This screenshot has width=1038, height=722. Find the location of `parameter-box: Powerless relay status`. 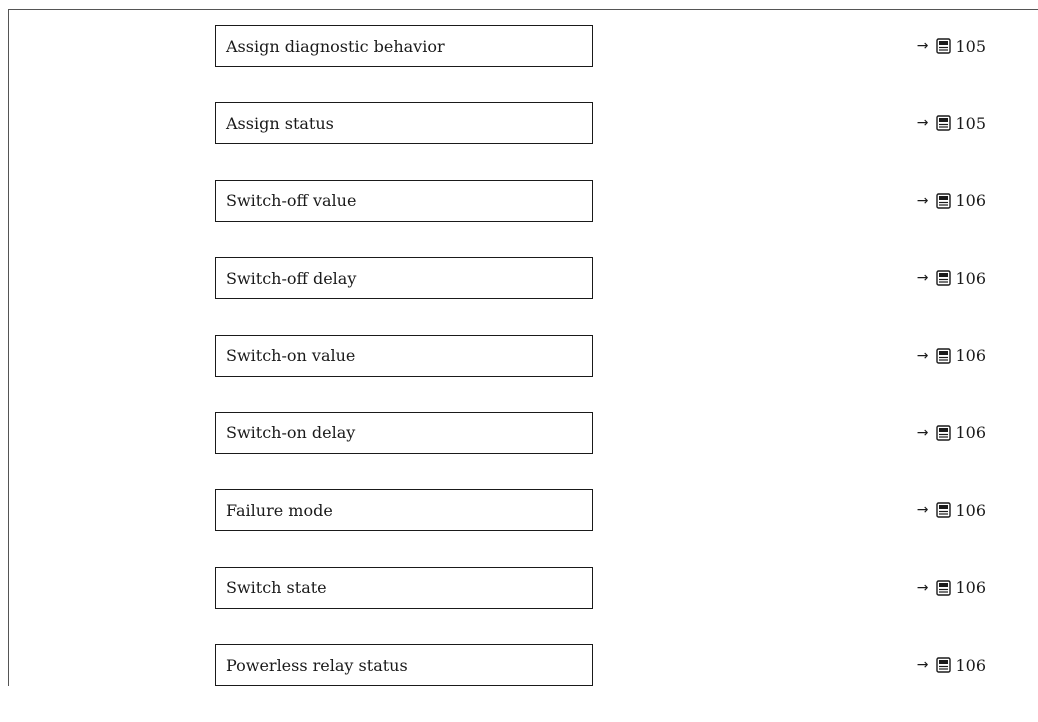

parameter-box: Powerless relay status is located at coordinates (404, 665).